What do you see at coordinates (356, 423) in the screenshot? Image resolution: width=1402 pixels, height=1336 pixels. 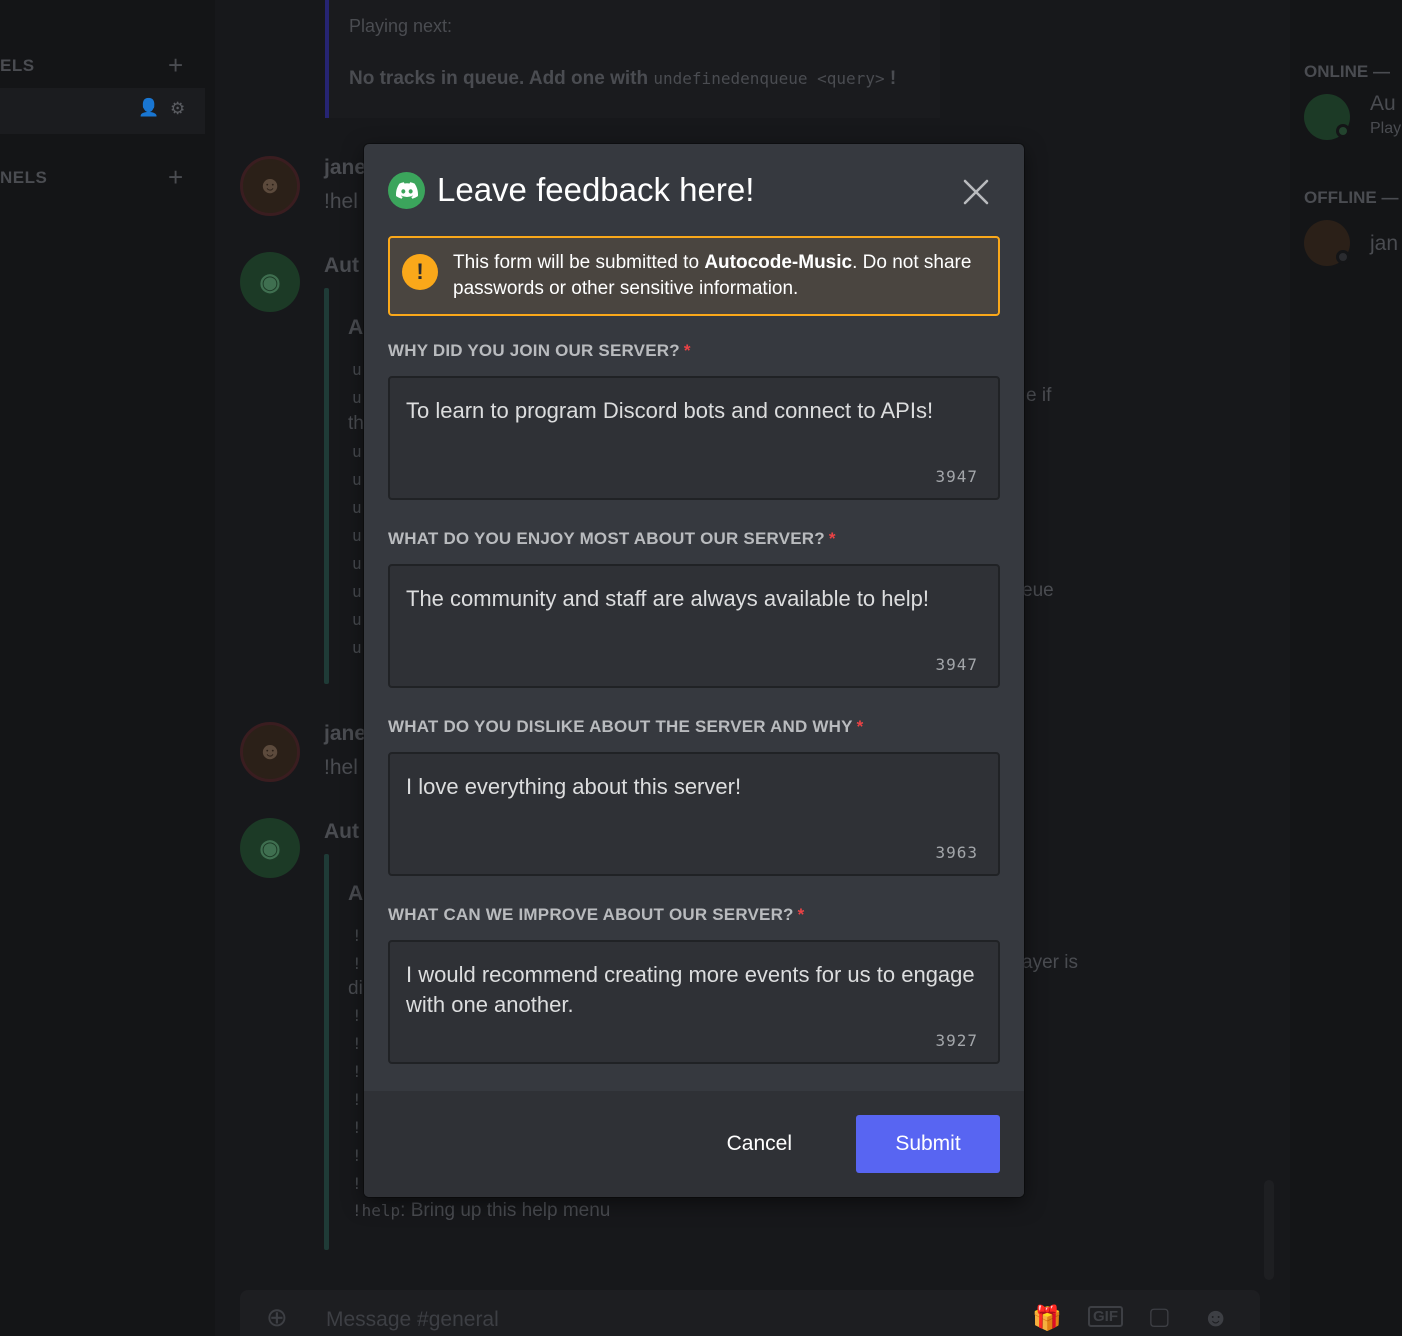 I see `embed-text-fragment: th` at bounding box center [356, 423].